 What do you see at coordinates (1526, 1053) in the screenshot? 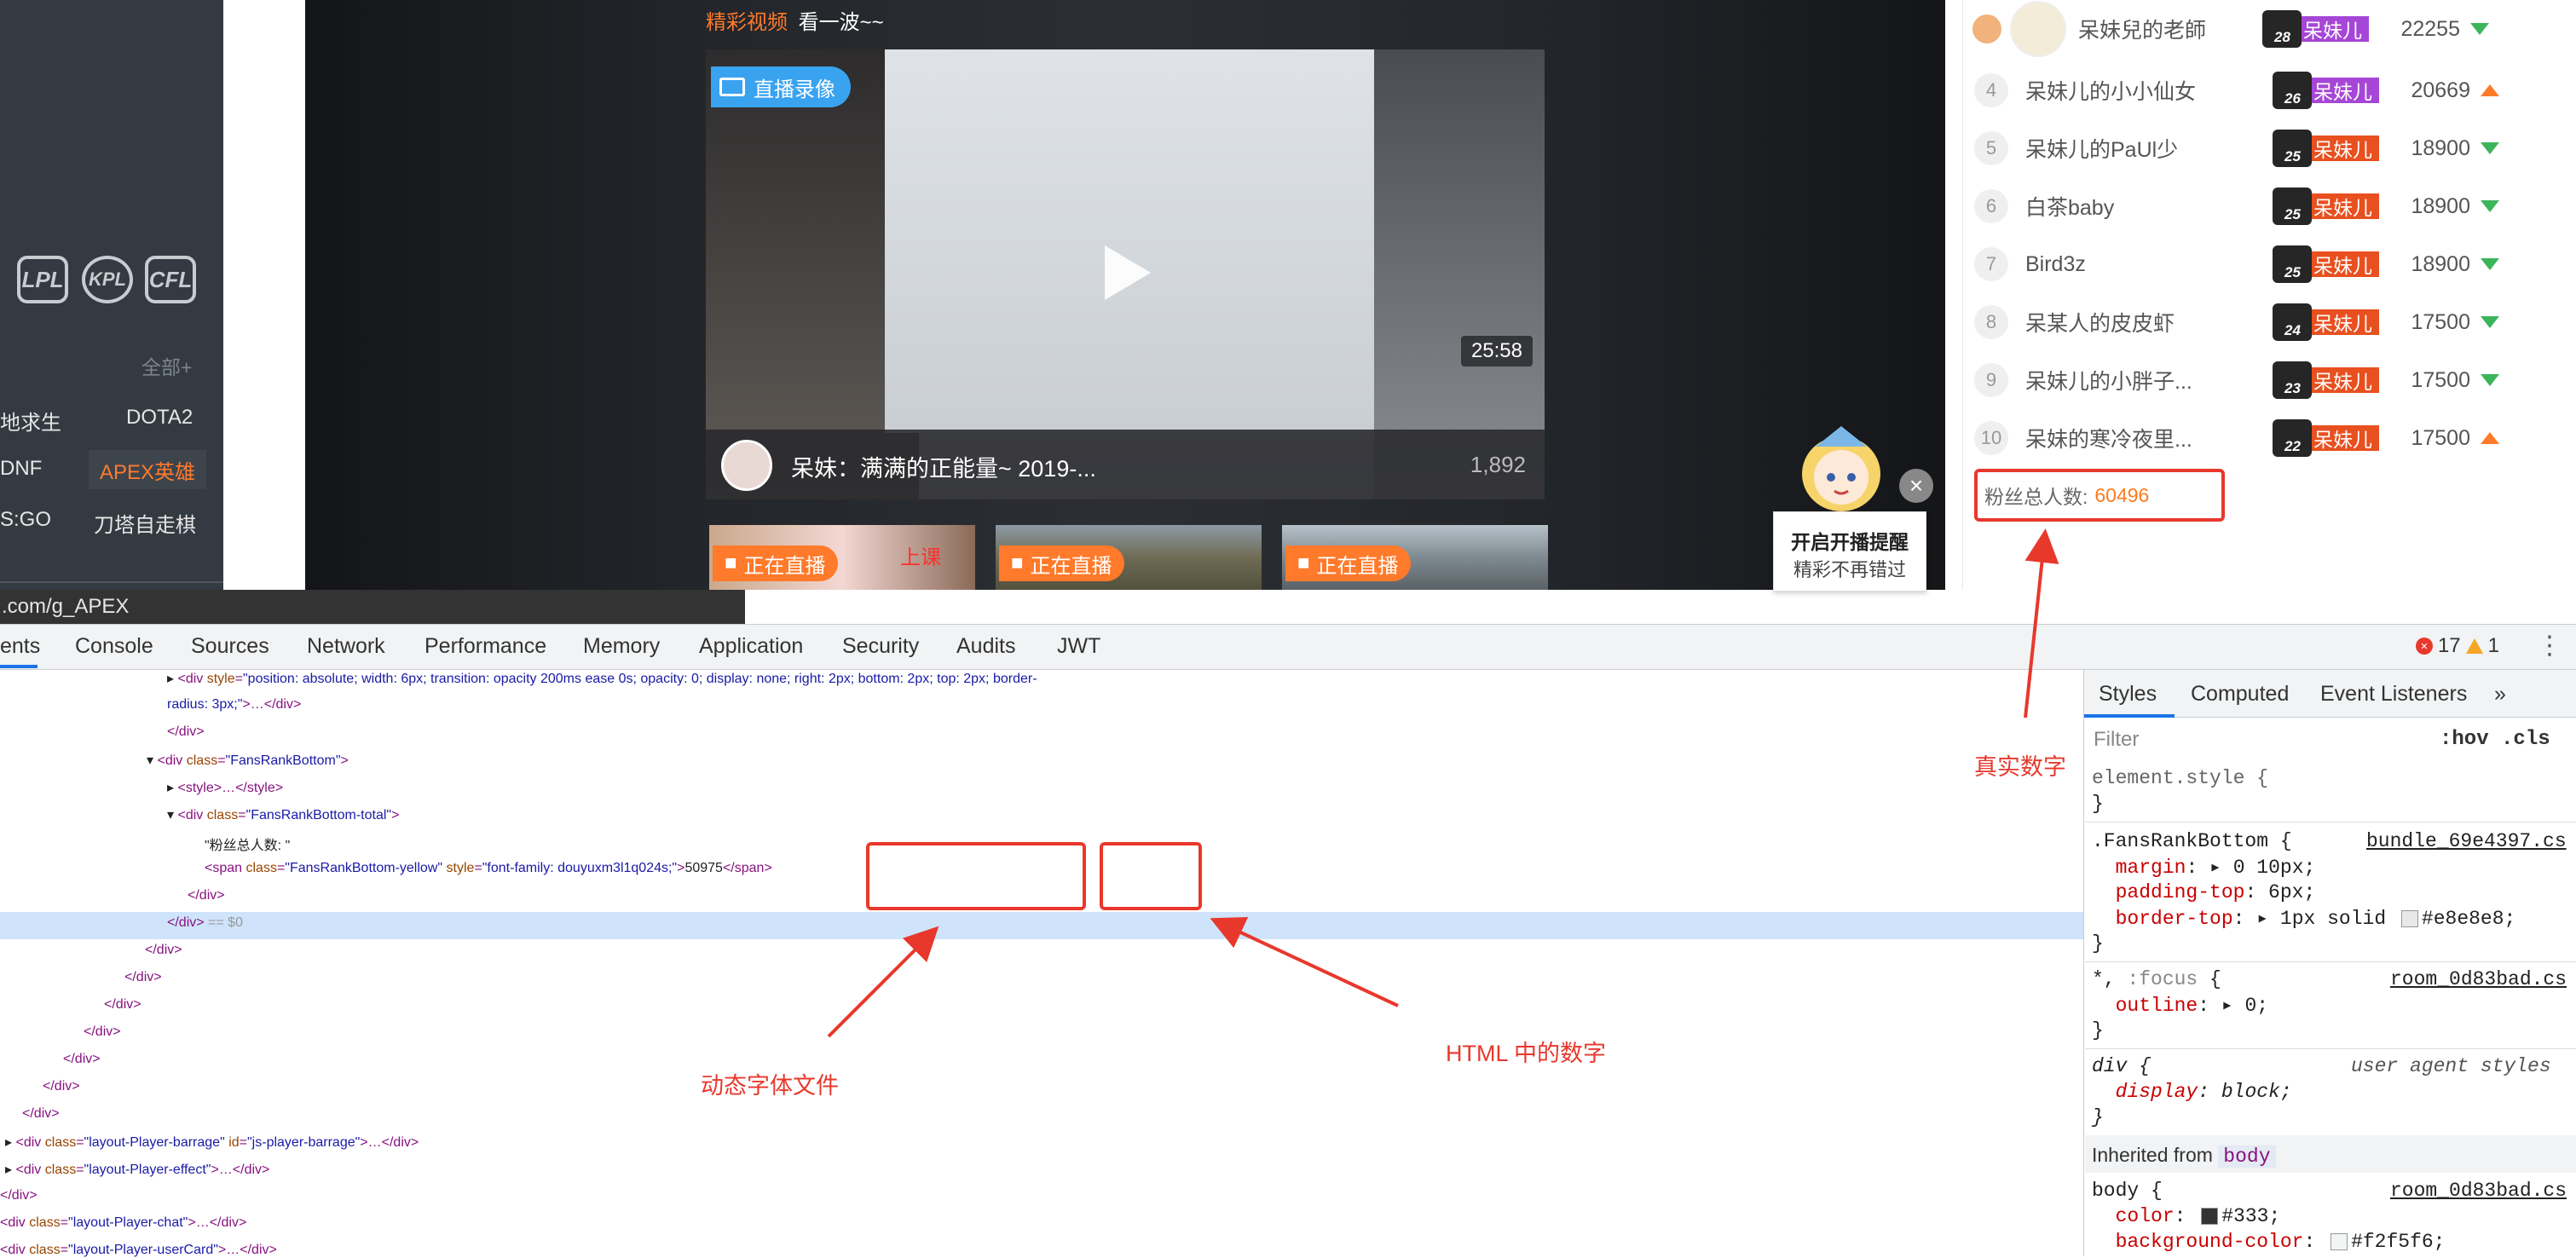
I see `annotation-html-number: HTML 中的数字` at bounding box center [1526, 1053].